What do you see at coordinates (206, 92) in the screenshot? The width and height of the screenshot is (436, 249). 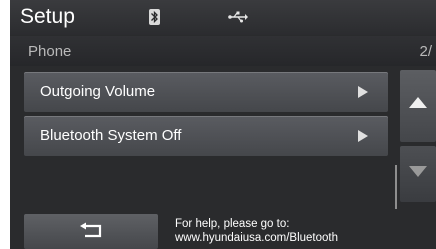 I see `menu-item-outgoing-volume: Outgoing Volume` at bounding box center [206, 92].